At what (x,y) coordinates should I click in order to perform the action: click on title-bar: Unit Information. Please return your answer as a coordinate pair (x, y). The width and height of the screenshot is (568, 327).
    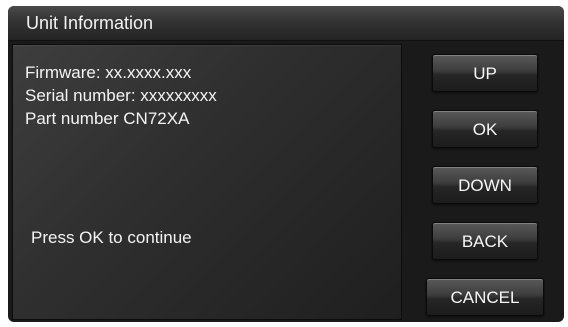
    Looking at the image, I should click on (286, 23).